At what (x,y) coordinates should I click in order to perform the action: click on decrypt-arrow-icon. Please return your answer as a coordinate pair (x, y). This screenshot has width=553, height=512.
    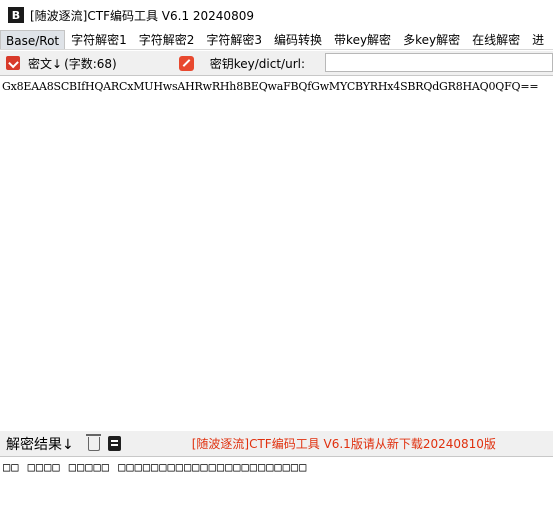
    Looking at the image, I should click on (13, 63).